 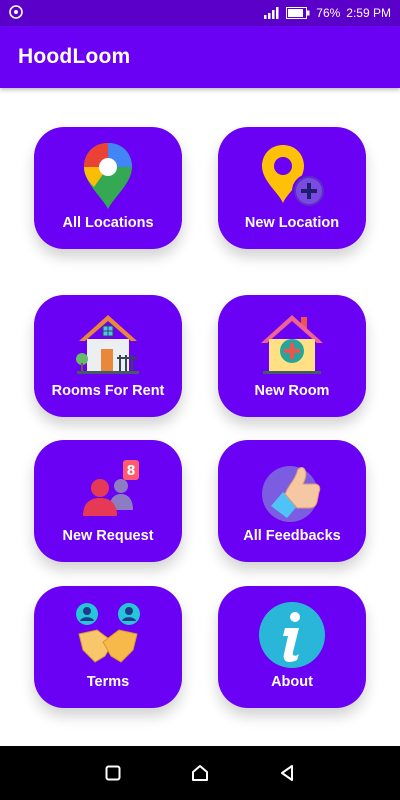 I want to click on rooms-for-rent-button: Rooms For Rent, so click(x=108, y=356).